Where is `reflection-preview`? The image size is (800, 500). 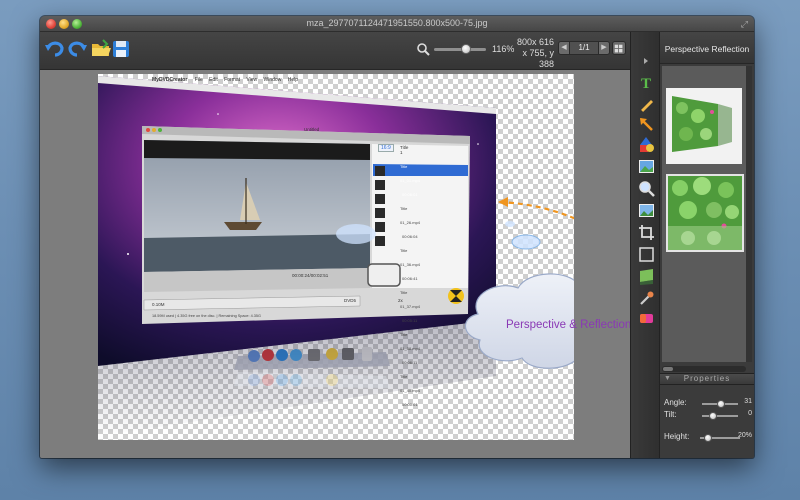 reflection-preview is located at coordinates (705, 213).